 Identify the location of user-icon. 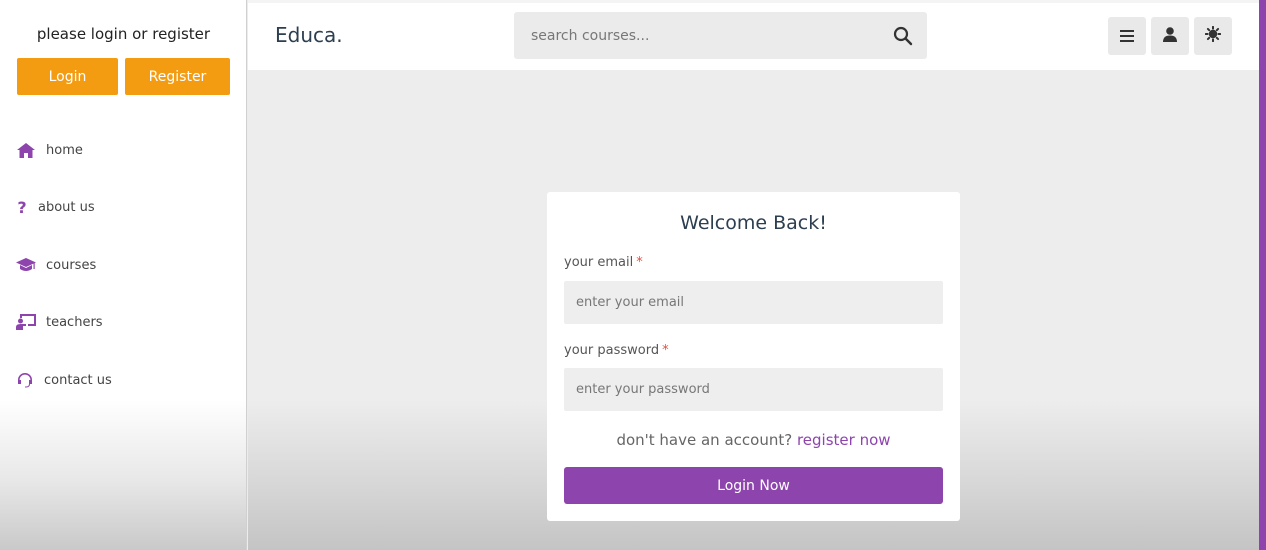
(1170, 36).